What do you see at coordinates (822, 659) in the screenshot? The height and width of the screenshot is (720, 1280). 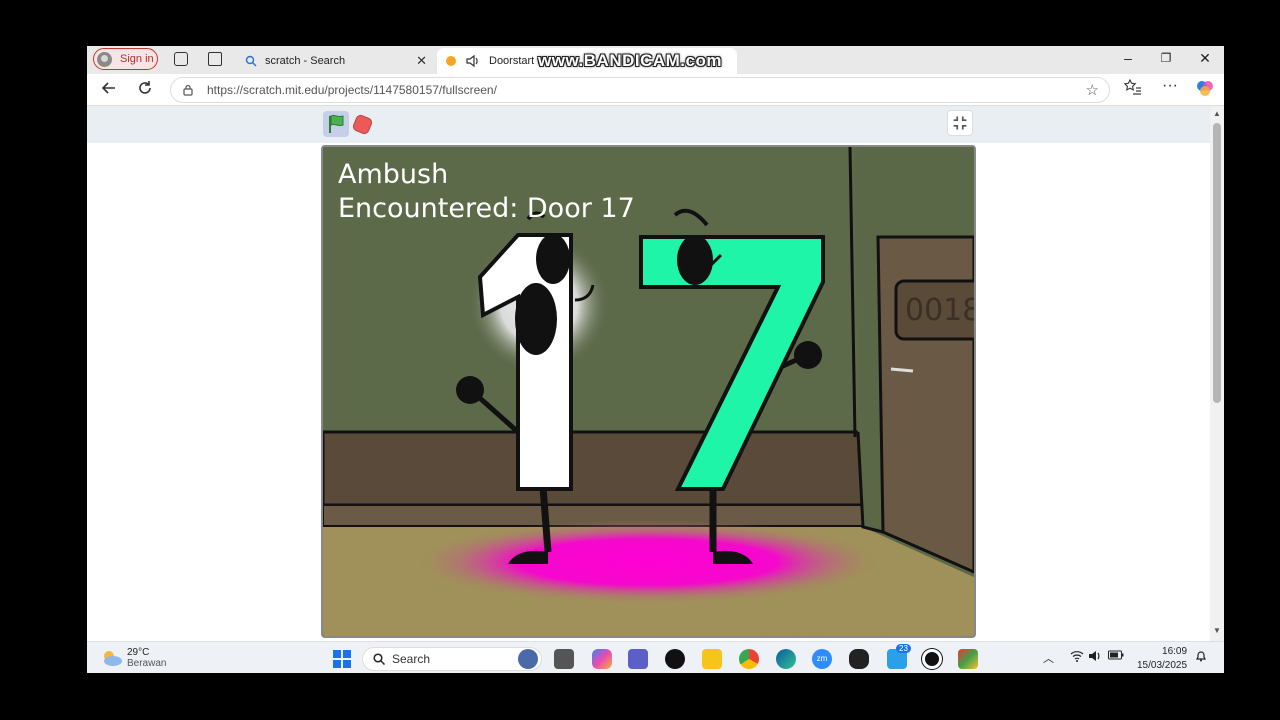 I see `zoom-icon: zm` at bounding box center [822, 659].